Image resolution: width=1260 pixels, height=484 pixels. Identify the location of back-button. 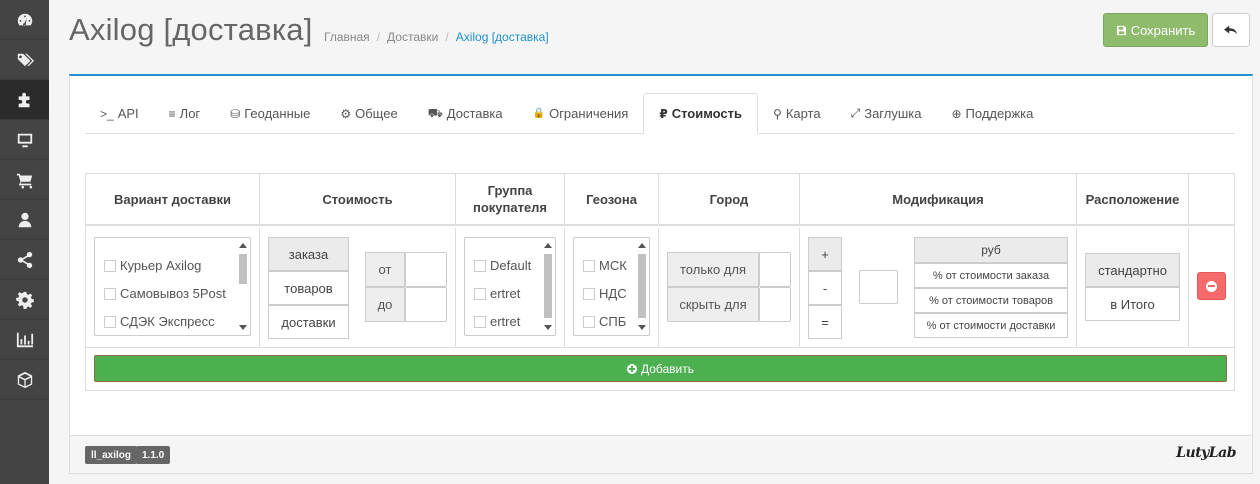
(1231, 30).